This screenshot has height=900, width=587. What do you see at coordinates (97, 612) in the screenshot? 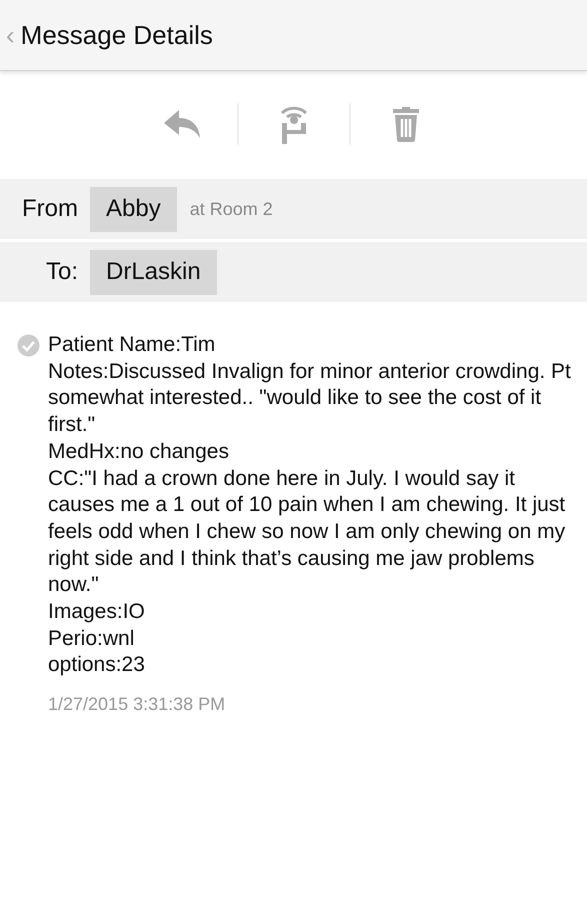
I see `message-line: Images:IO` at bounding box center [97, 612].